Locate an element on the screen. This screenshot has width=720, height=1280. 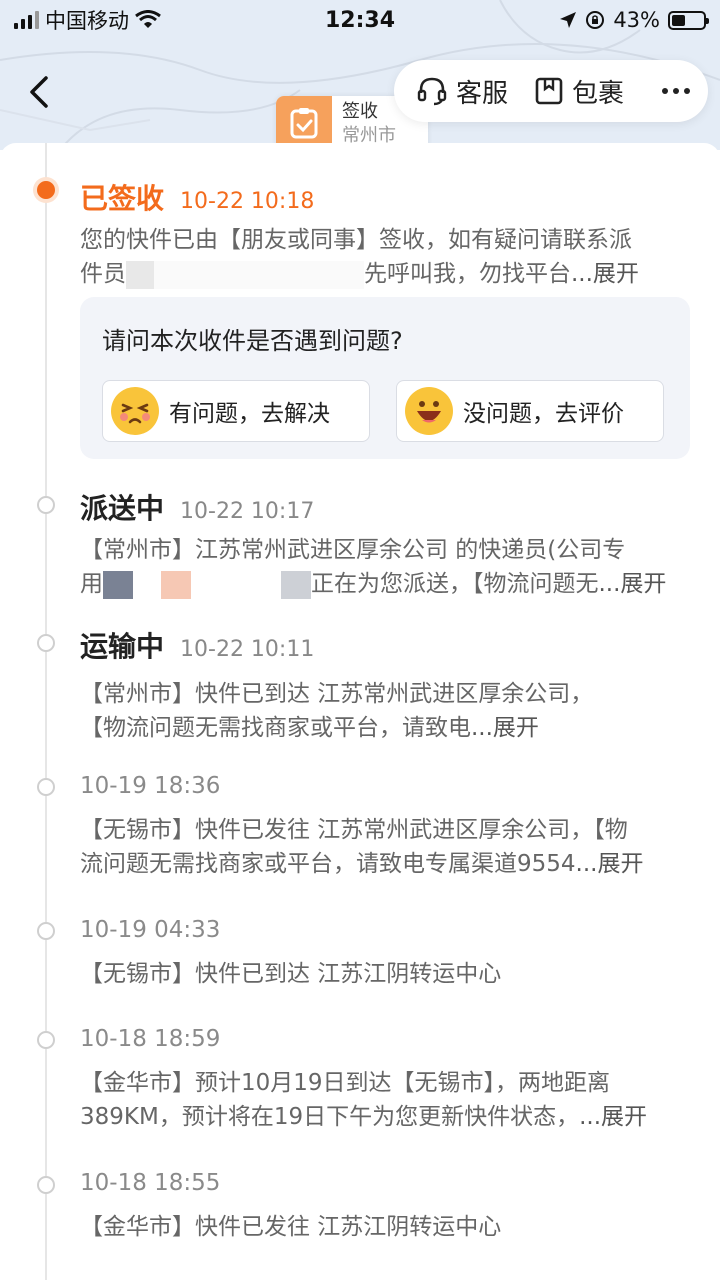
back-button is located at coordinates (40, 92).